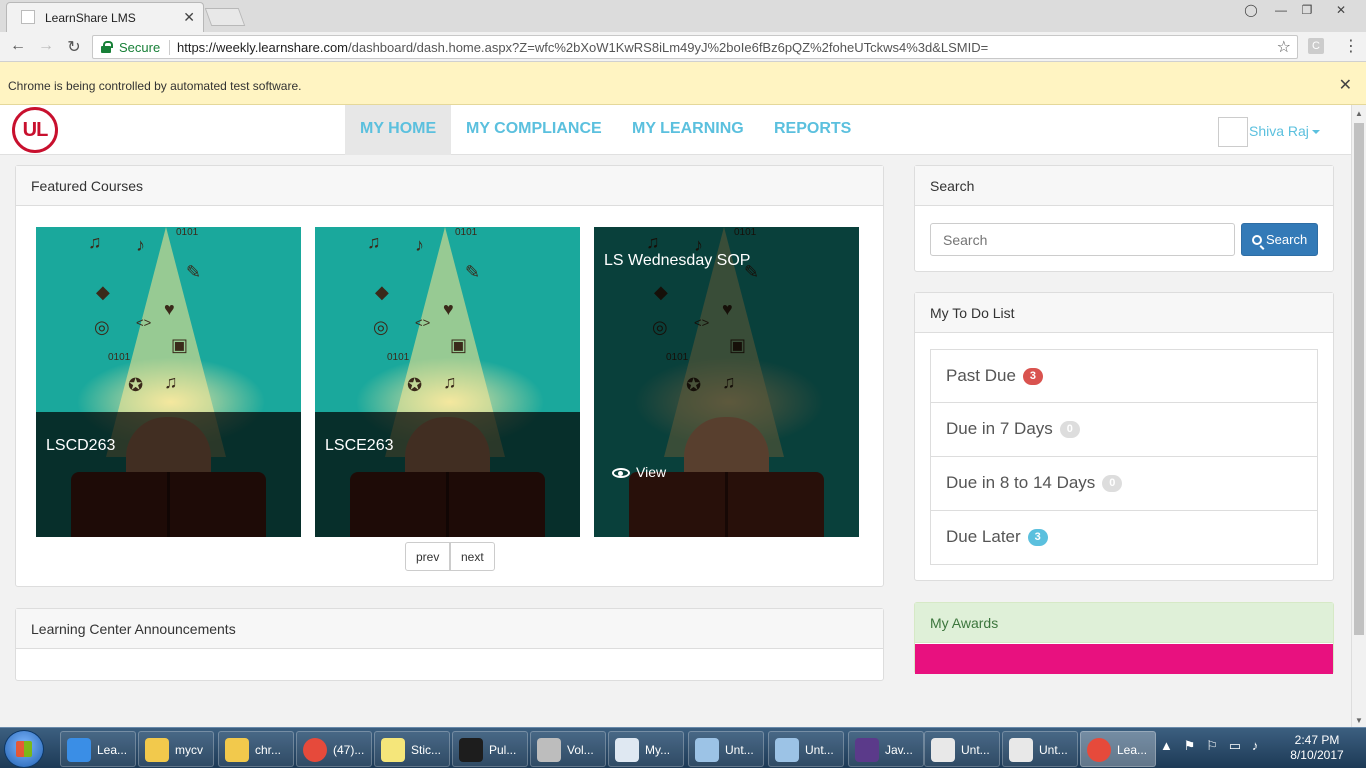 The width and height of the screenshot is (1366, 768). I want to click on user-name: Shiva Raj, so click(1284, 131).